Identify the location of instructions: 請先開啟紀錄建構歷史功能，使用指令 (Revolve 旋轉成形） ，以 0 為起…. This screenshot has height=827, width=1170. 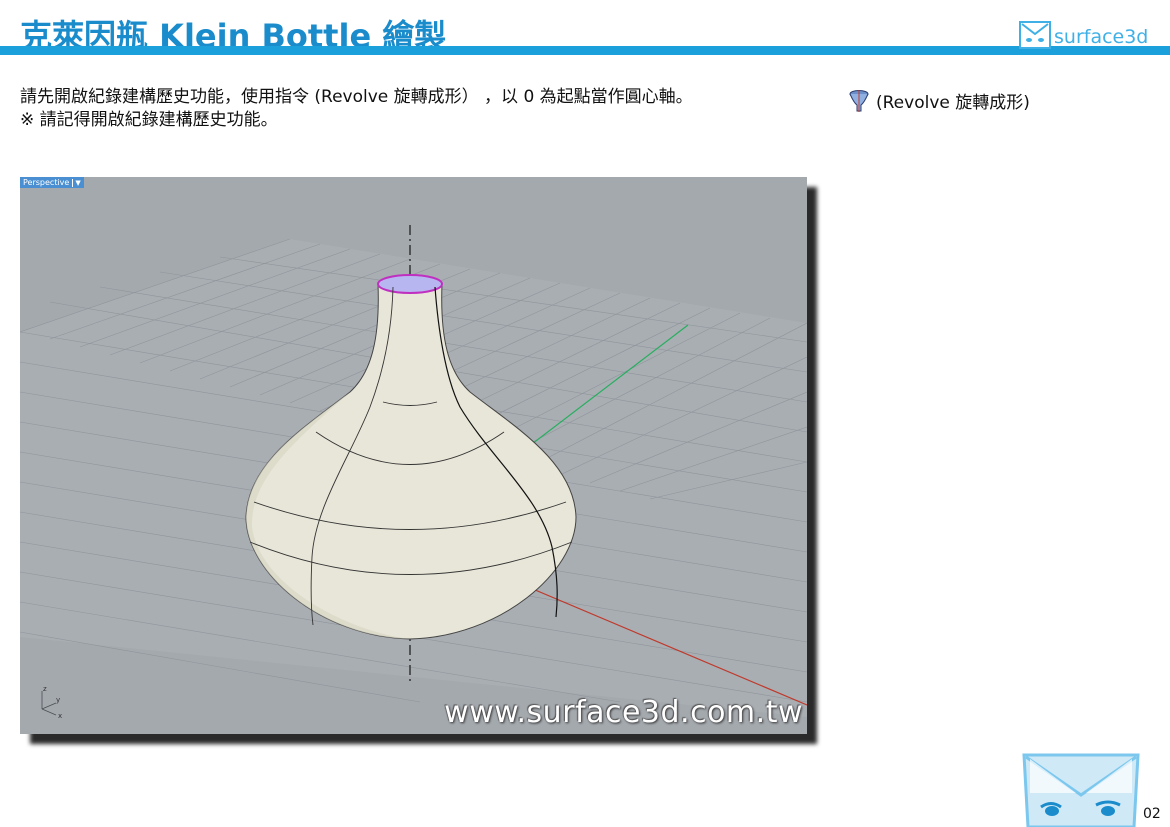
(356, 109).